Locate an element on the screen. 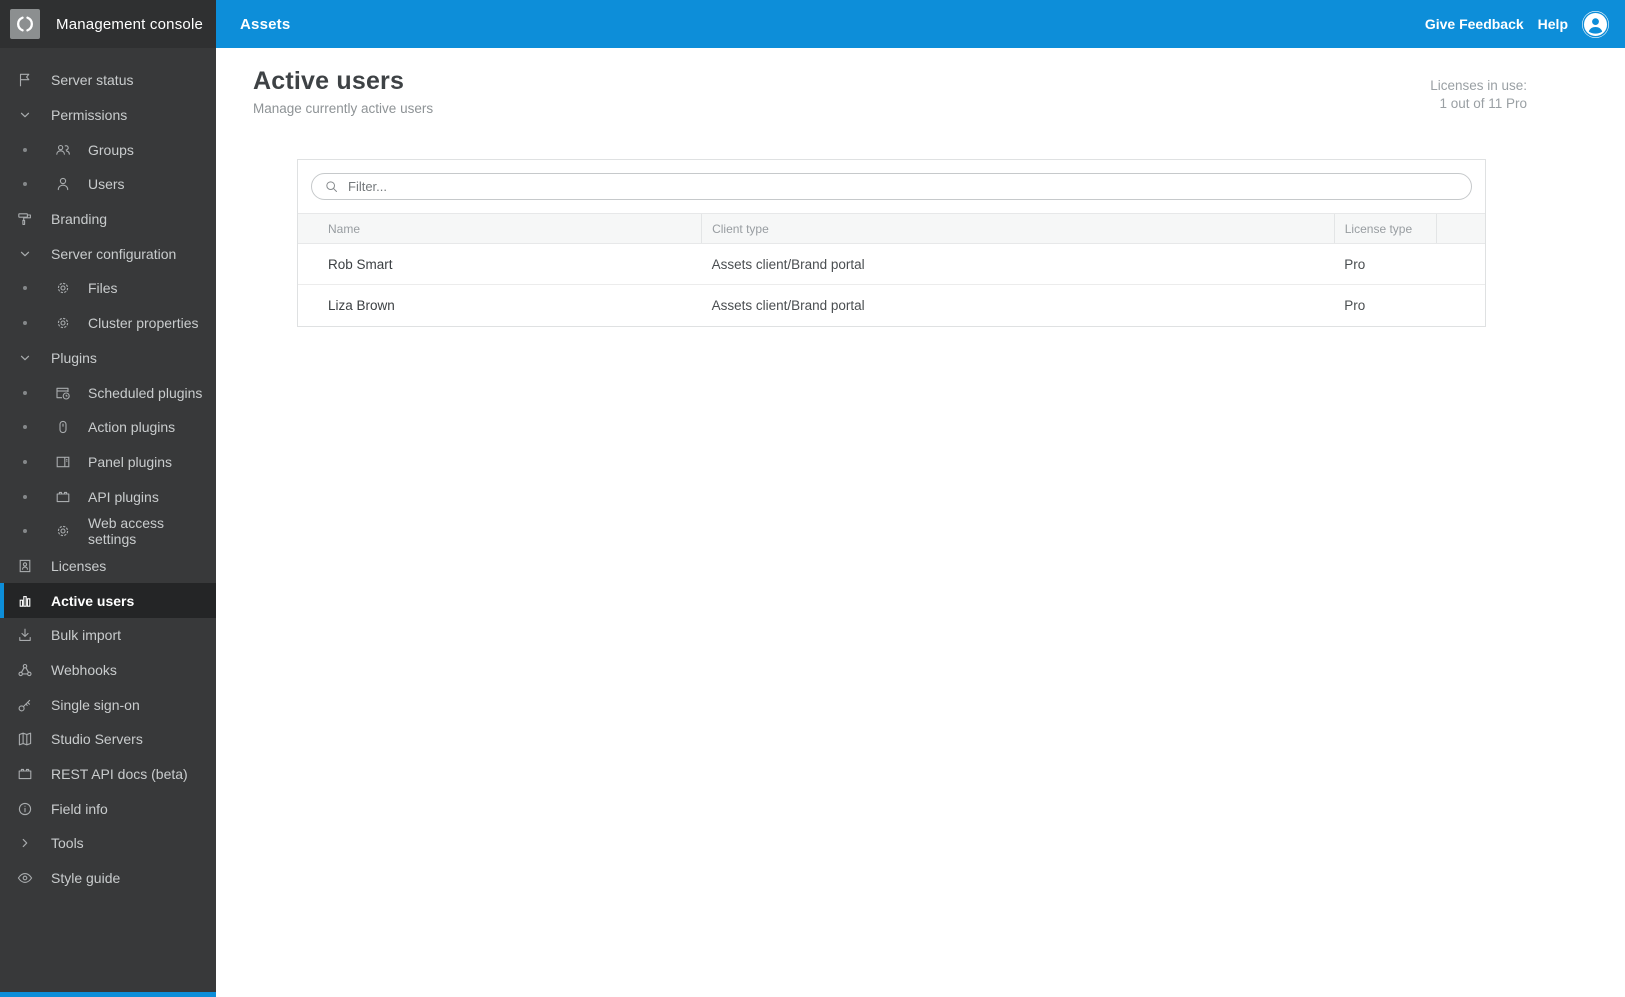 The width and height of the screenshot is (1625, 997). sidebar-bottom-accent is located at coordinates (108, 994).